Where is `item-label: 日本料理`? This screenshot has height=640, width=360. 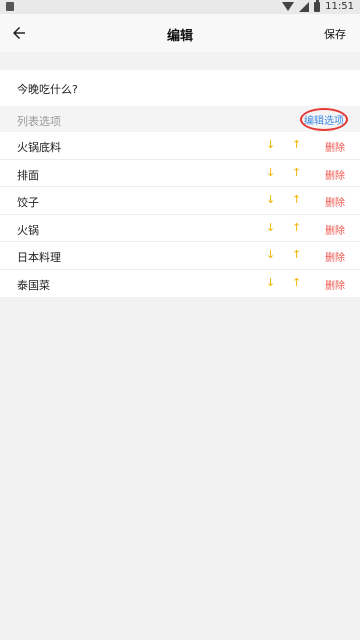
item-label: 日本料理 is located at coordinates (39, 257).